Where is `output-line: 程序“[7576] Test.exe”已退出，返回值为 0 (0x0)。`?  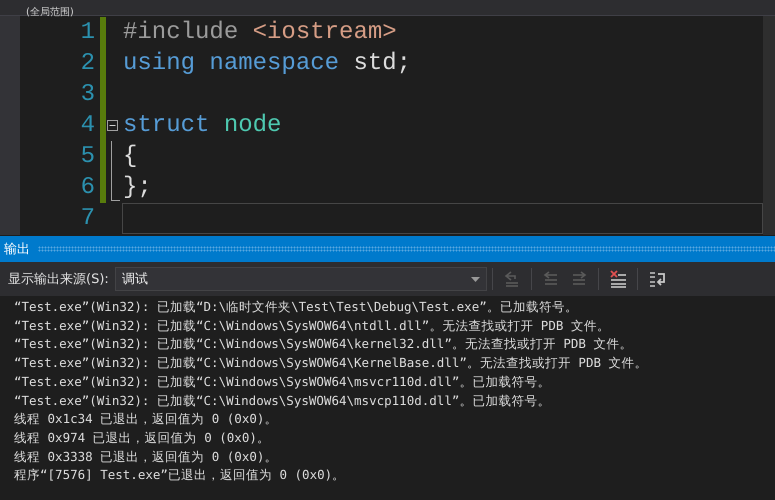 output-line: 程序“[7576] Test.exe”已退出，返回值为 0 (0x0)。 is located at coordinates (180, 475).